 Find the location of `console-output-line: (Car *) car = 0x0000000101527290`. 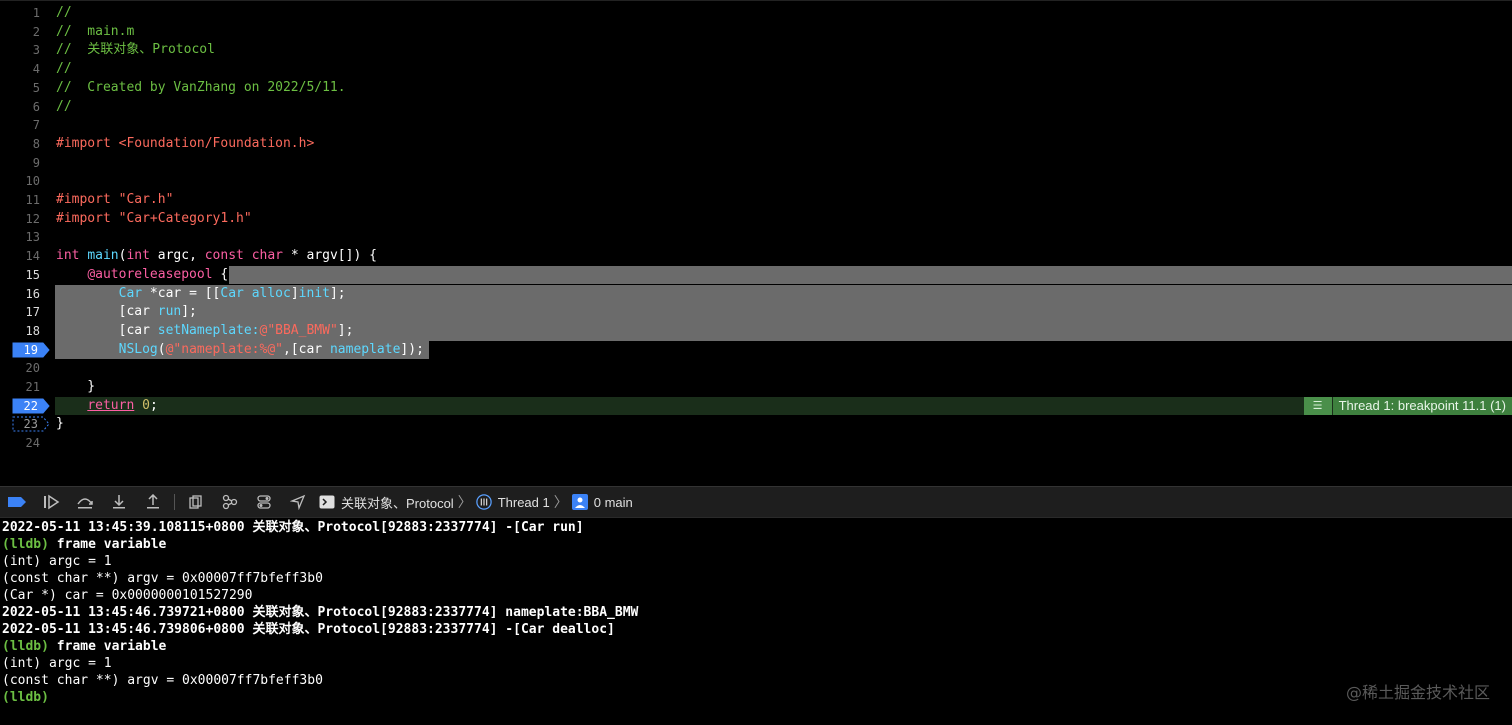

console-output-line: (Car *) car = 0x0000000101527290 is located at coordinates (127, 595).